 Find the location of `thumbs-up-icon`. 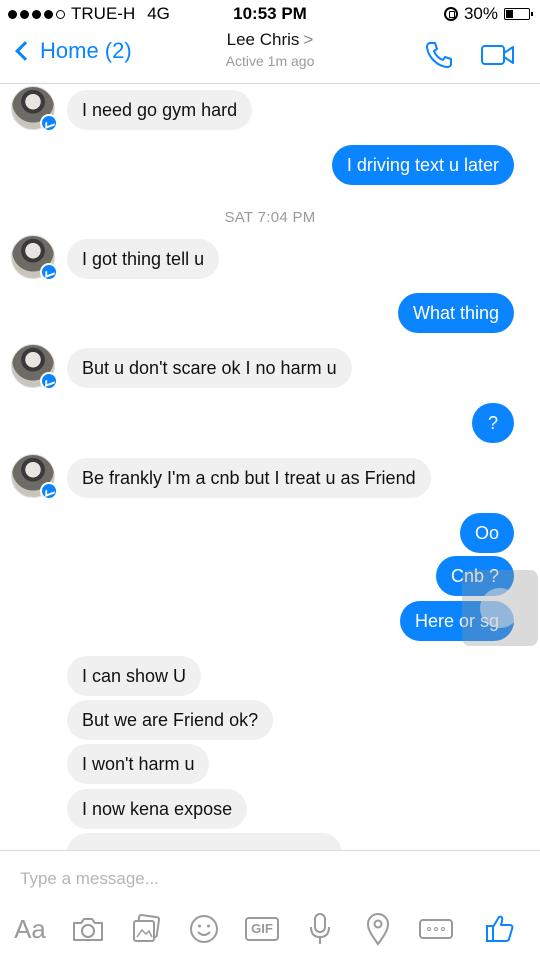

thumbs-up-icon is located at coordinates (500, 929).